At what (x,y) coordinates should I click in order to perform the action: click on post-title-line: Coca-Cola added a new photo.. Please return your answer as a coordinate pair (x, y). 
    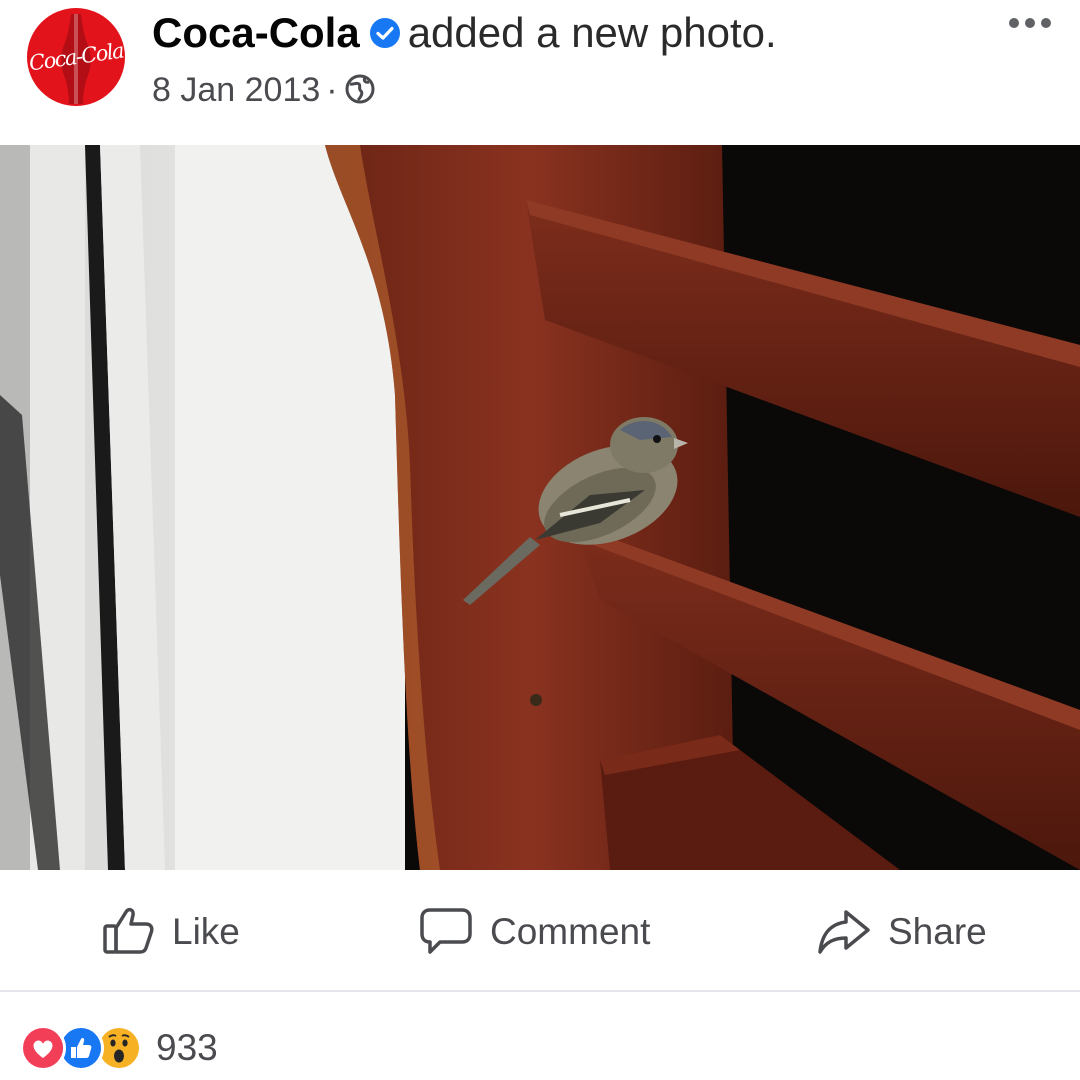
    Looking at the image, I should click on (464, 34).